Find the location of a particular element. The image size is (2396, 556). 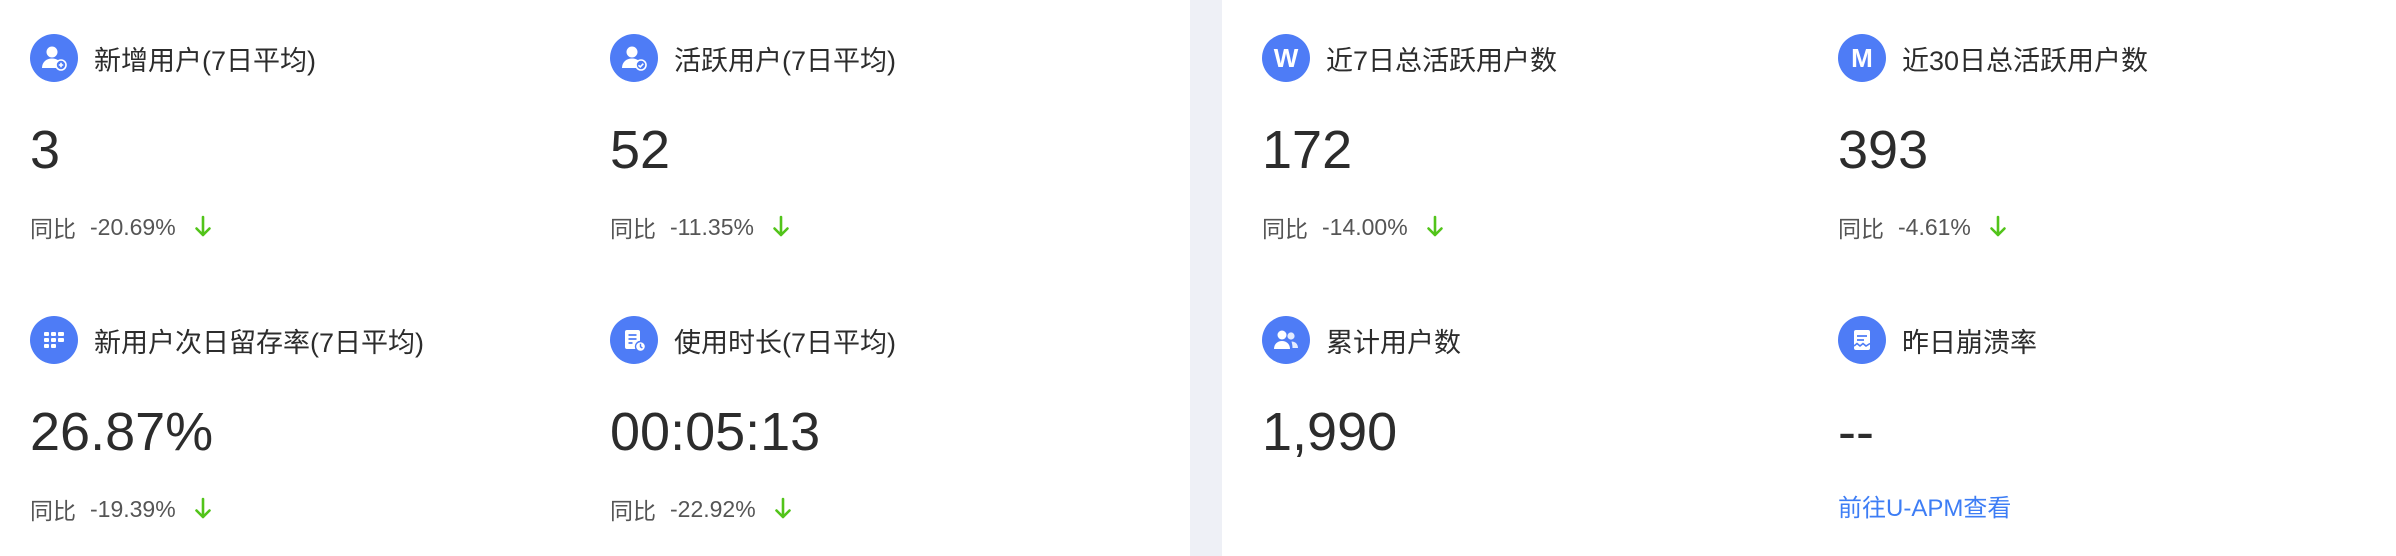

compare-percent: -20.69% is located at coordinates (133, 226).